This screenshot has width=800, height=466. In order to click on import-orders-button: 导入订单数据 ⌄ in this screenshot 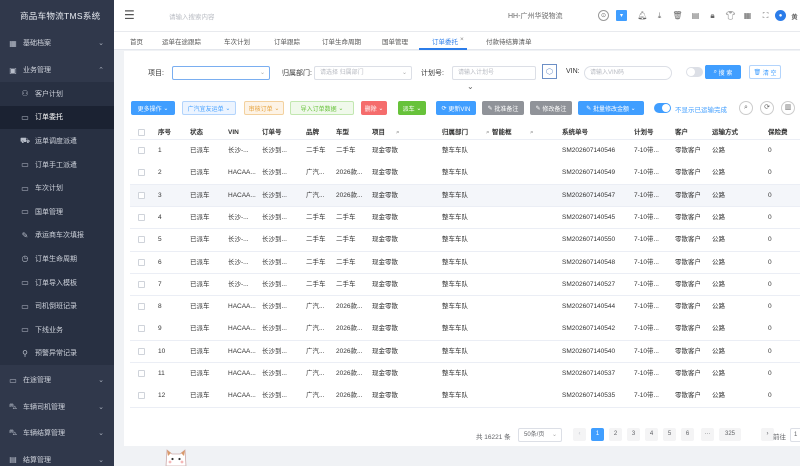, I will do `click(322, 108)`.